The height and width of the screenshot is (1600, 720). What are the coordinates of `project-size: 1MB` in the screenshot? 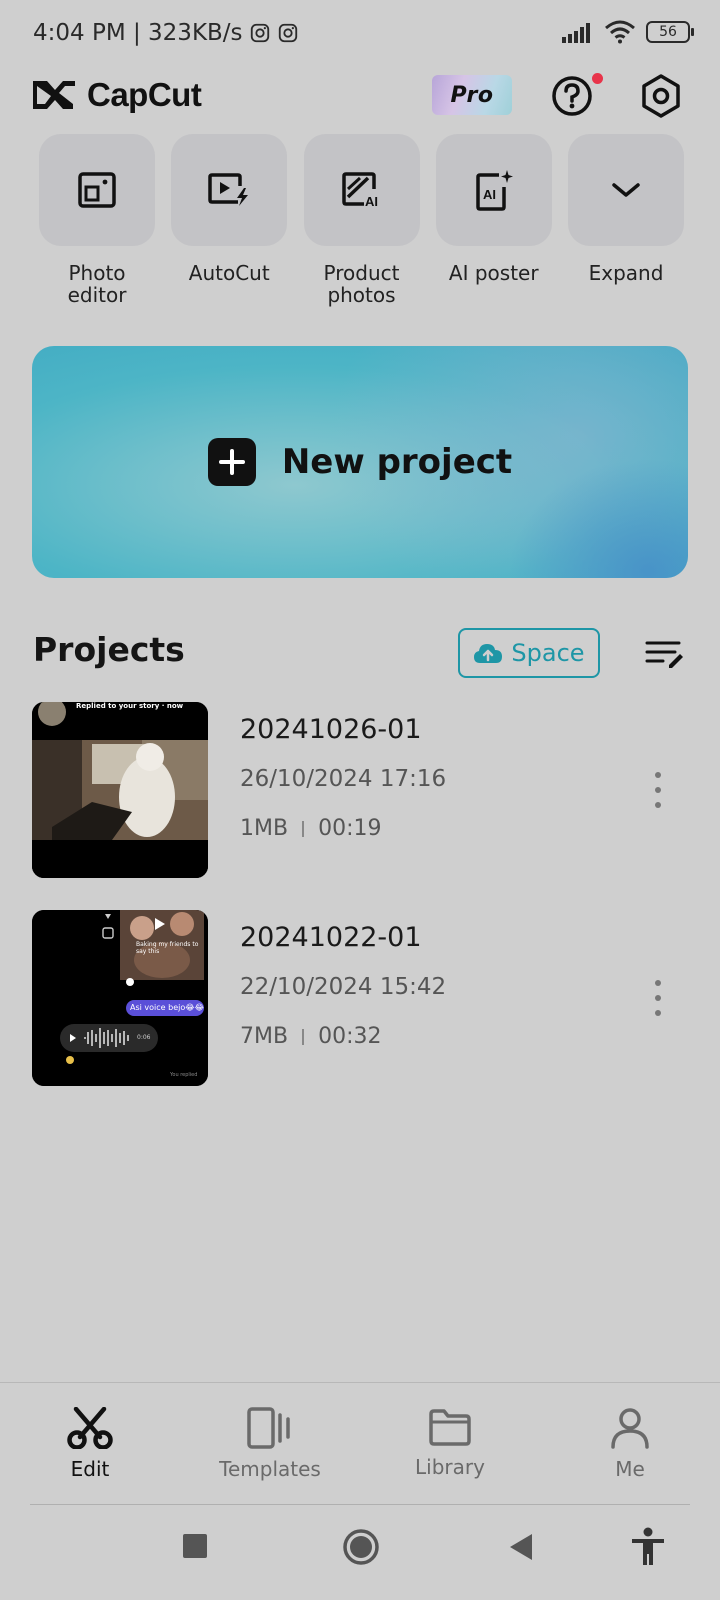 It's located at (264, 828).